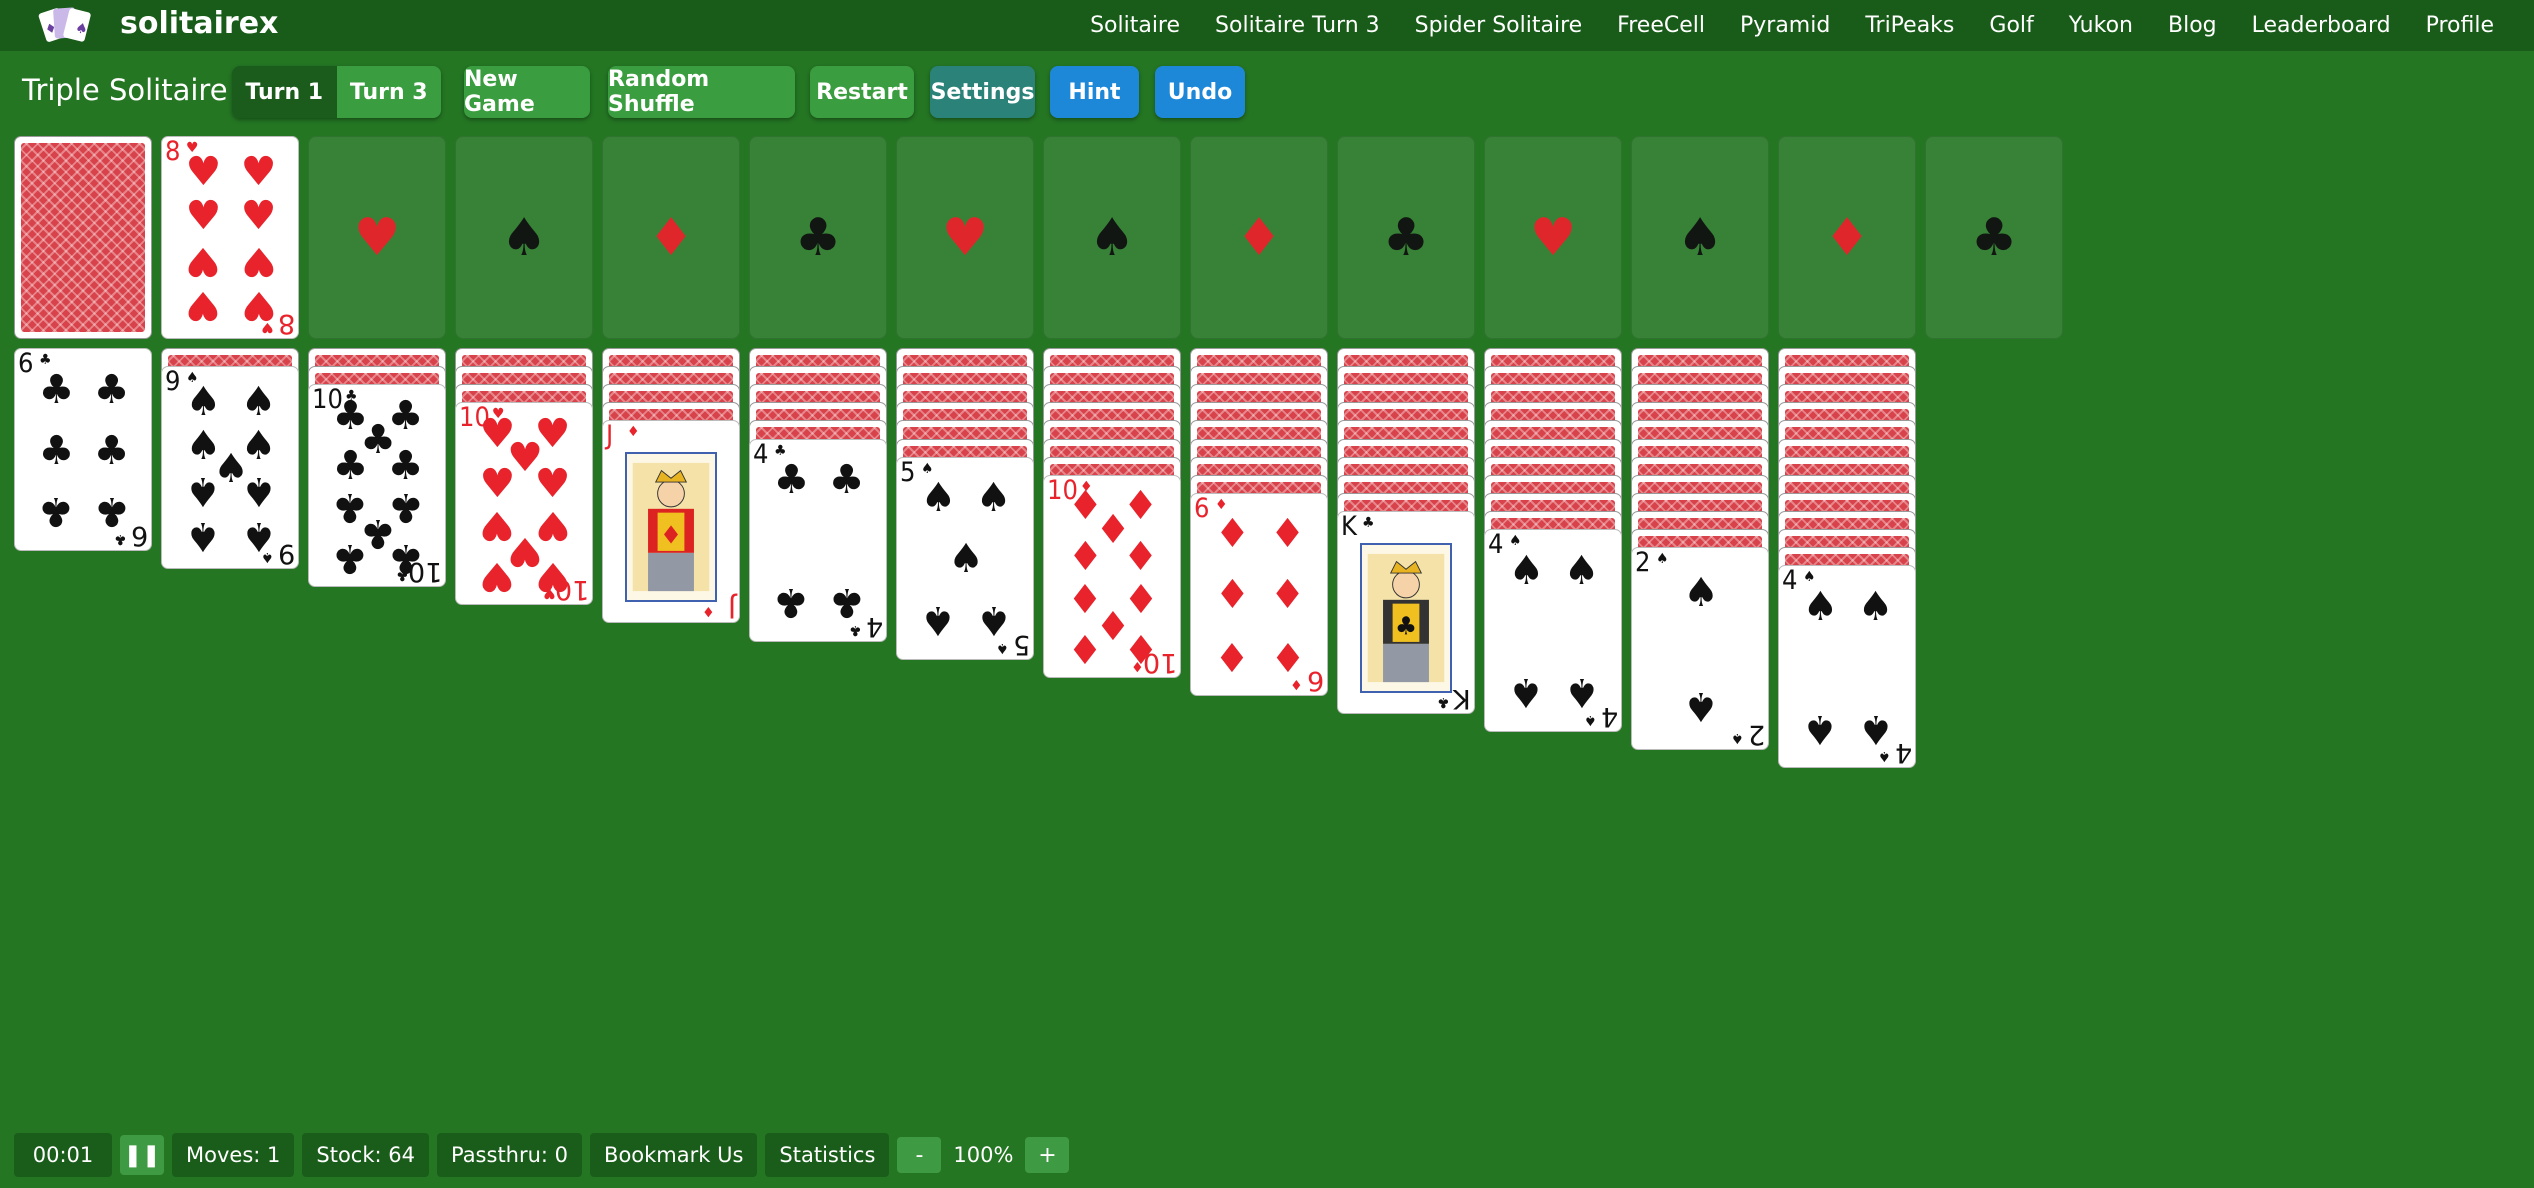  I want to click on foundation-slot-7: ♦, so click(1259, 237).